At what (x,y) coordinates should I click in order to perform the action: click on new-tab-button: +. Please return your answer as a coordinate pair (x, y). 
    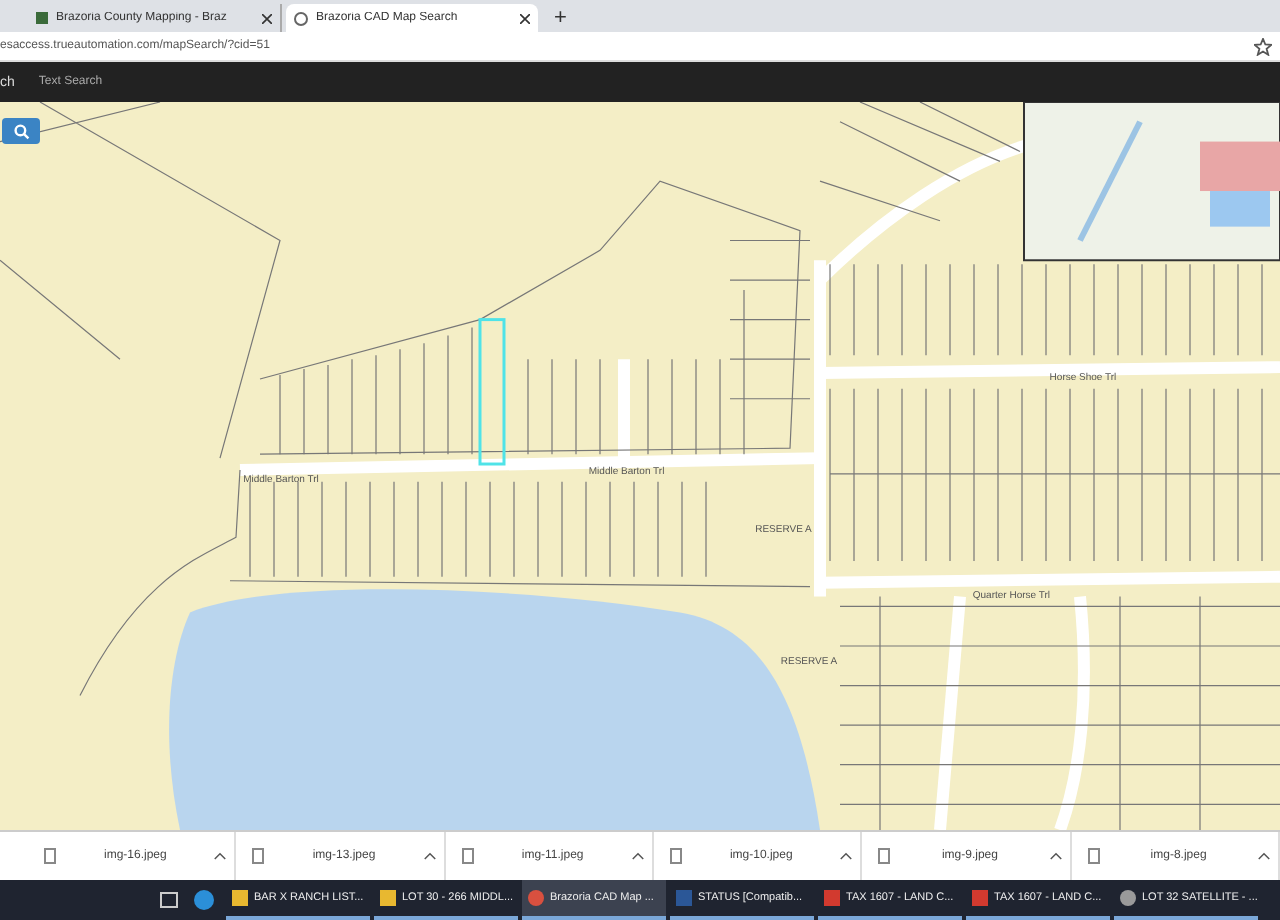
    Looking at the image, I should click on (560, 18).